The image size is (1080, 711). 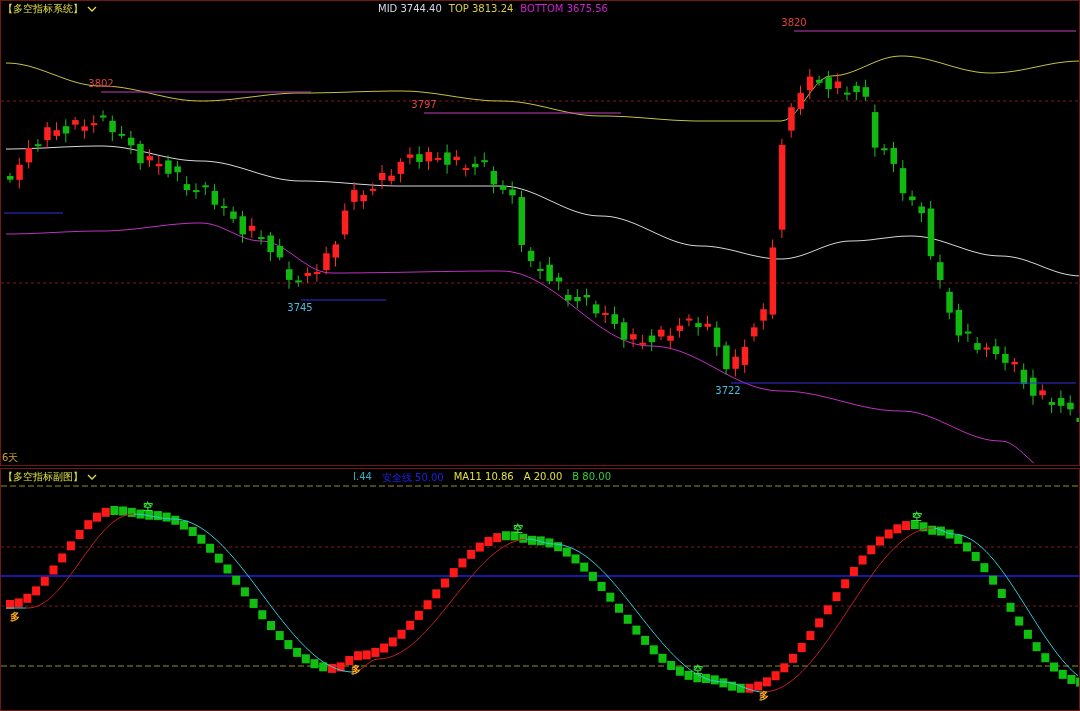 I want to click on indicator-title: 【多空指标副图】, so click(x=43, y=477).